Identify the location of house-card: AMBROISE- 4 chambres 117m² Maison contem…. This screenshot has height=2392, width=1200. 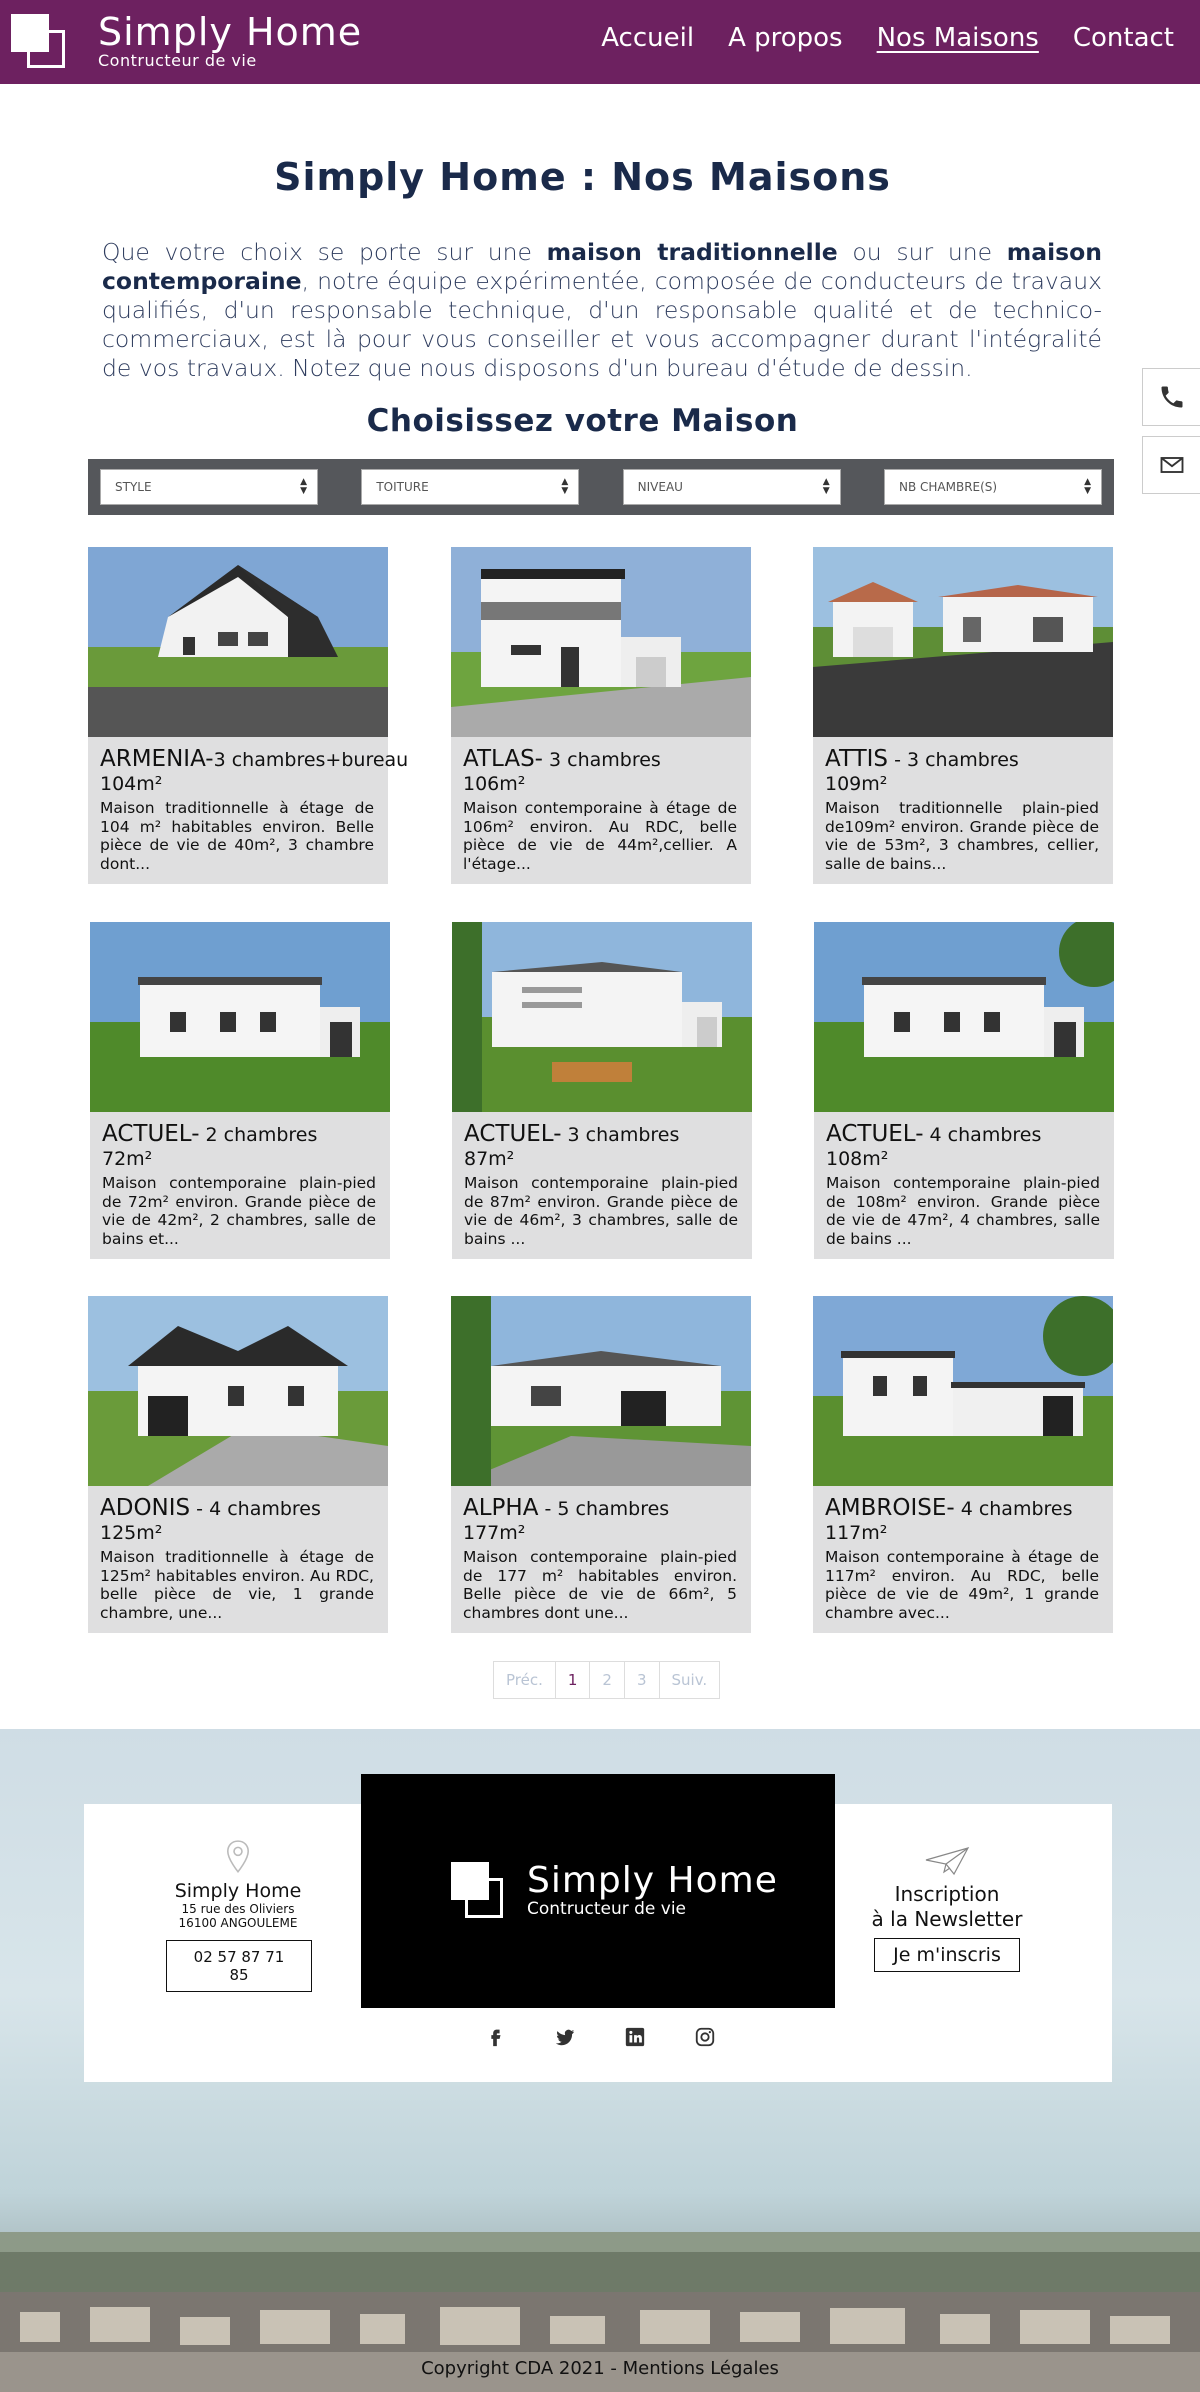
(963, 1464).